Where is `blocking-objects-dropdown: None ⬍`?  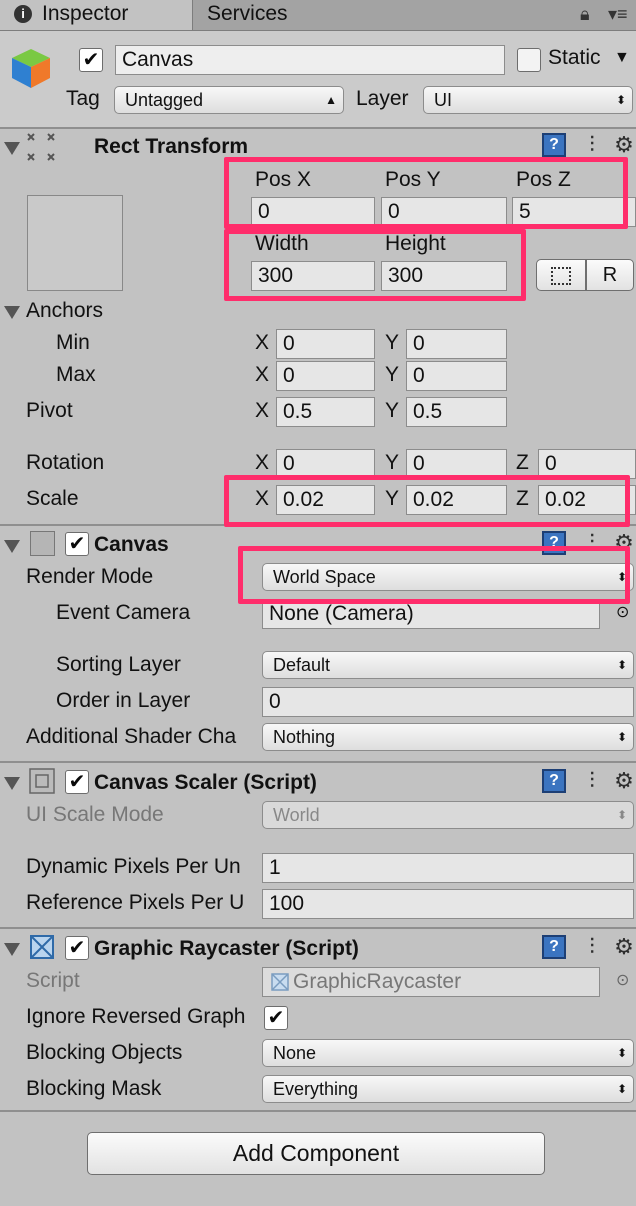
blocking-objects-dropdown: None ⬍ is located at coordinates (448, 1053).